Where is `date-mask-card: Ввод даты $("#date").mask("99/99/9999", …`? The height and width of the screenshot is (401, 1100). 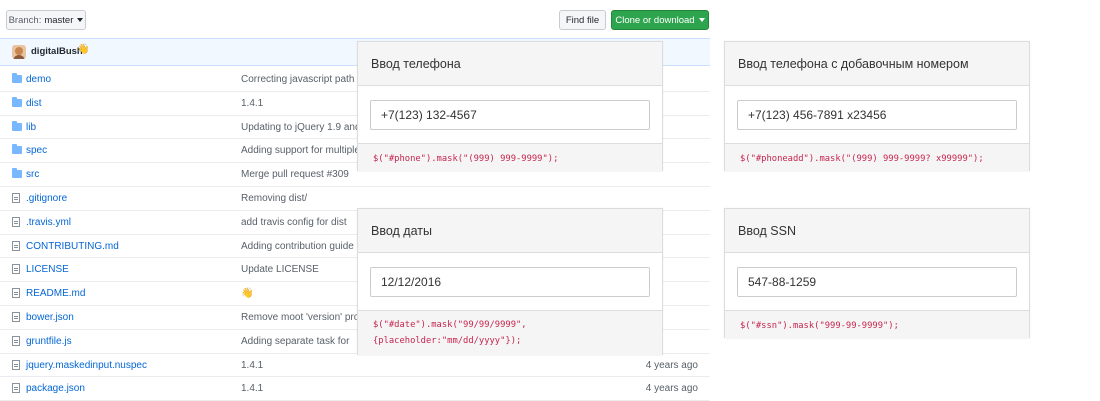
date-mask-card: Ввод даты $("#date").mask("99/99/9999", … is located at coordinates (510, 282).